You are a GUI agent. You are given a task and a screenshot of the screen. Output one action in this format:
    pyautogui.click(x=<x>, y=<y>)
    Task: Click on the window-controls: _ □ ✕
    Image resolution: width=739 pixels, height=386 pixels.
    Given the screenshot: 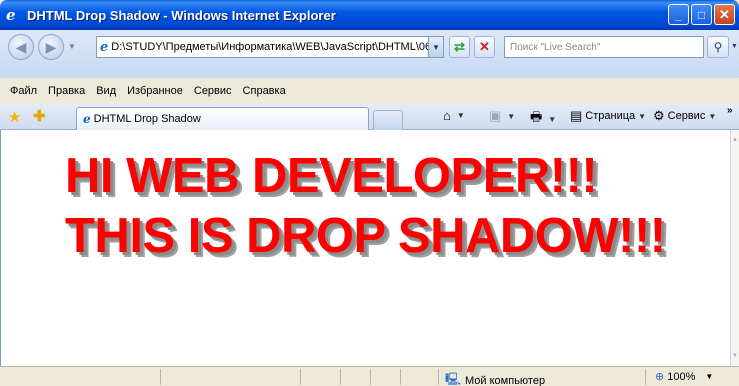 What is the action you would take?
    pyautogui.click(x=701, y=14)
    